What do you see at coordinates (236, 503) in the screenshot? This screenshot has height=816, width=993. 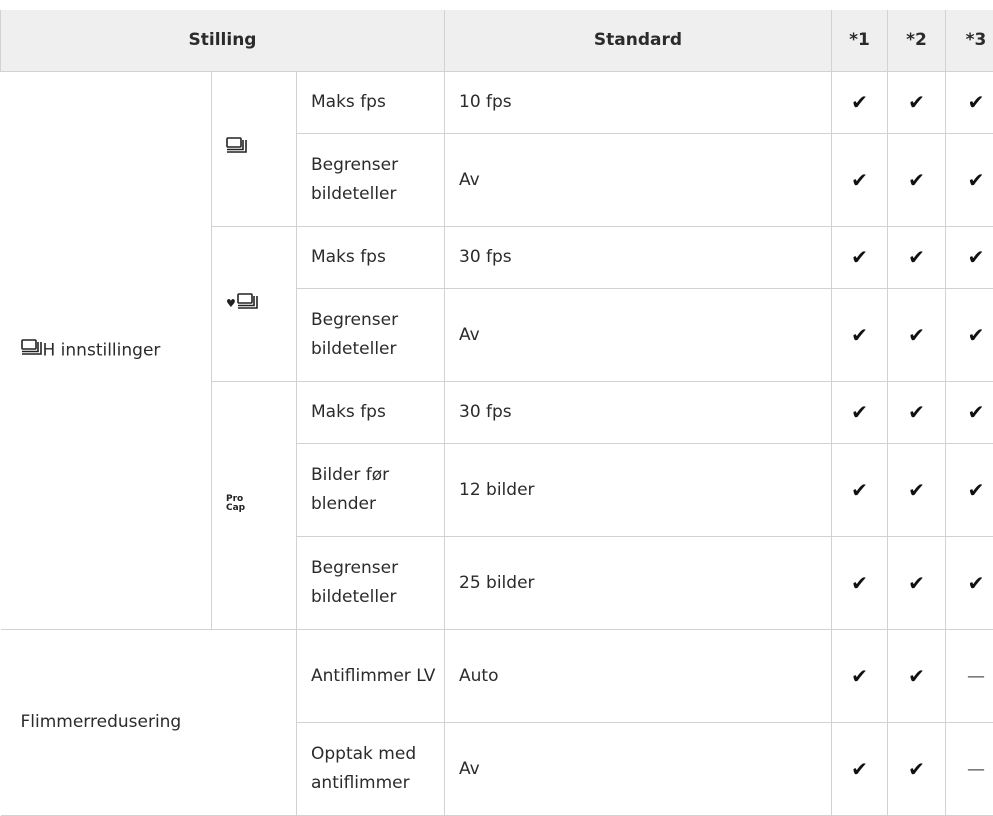 I see `pro-capture-icon: Pro Cap` at bounding box center [236, 503].